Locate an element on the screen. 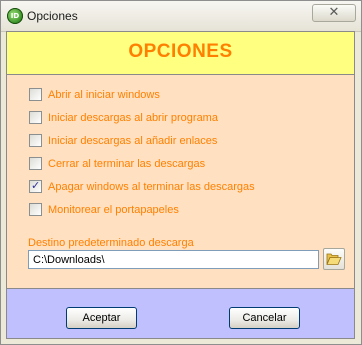 The width and height of the screenshot is (362, 345). page-title: OPCIONES is located at coordinates (180, 51).